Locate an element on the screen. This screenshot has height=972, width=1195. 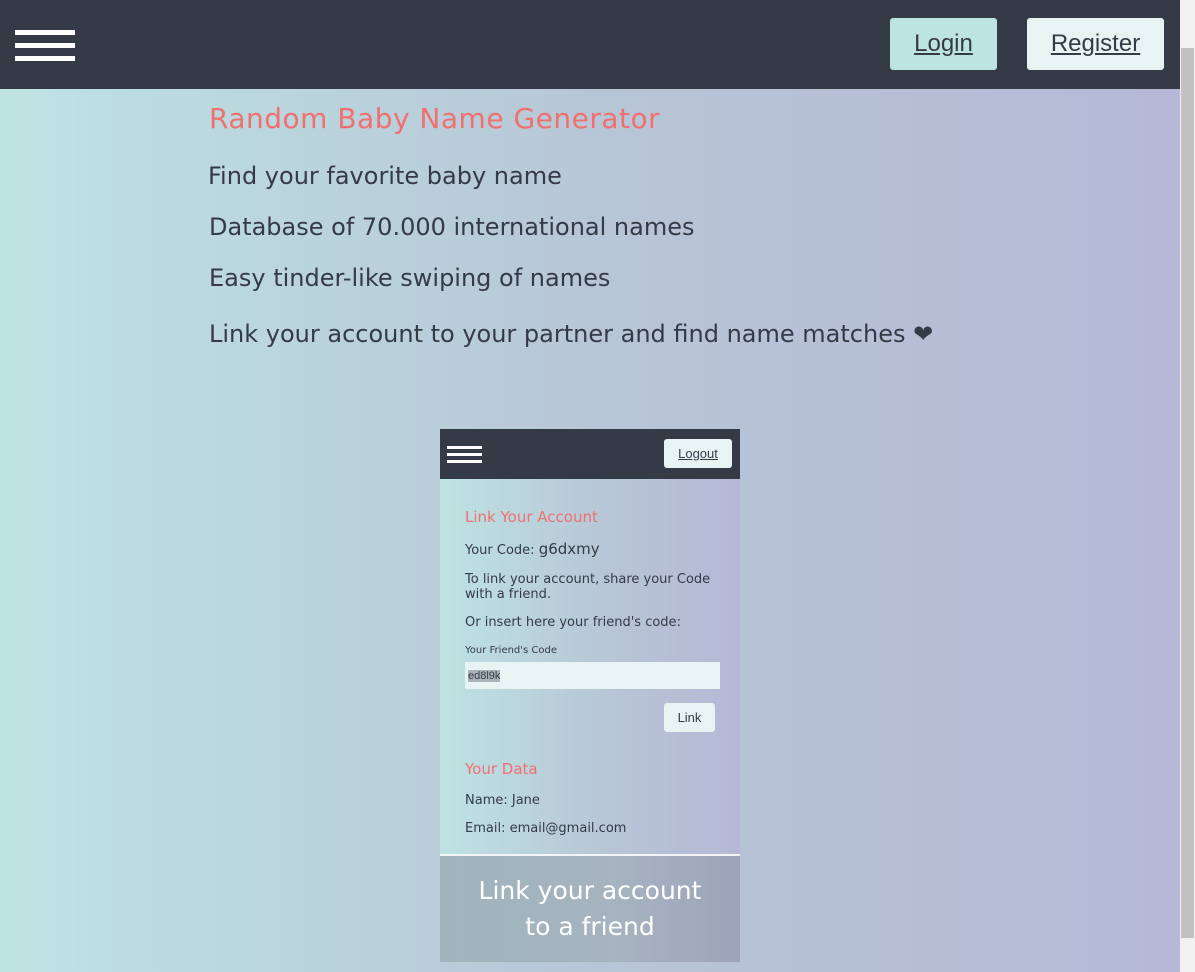
your-code-line: Your Code: g6dxmy is located at coordinates (532, 549).